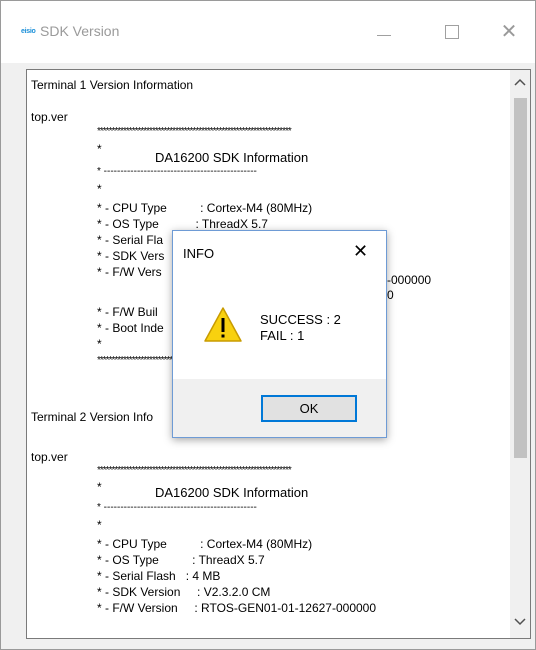  I want to click on terminal2-title: DA16200 SDK Information, so click(232, 492).